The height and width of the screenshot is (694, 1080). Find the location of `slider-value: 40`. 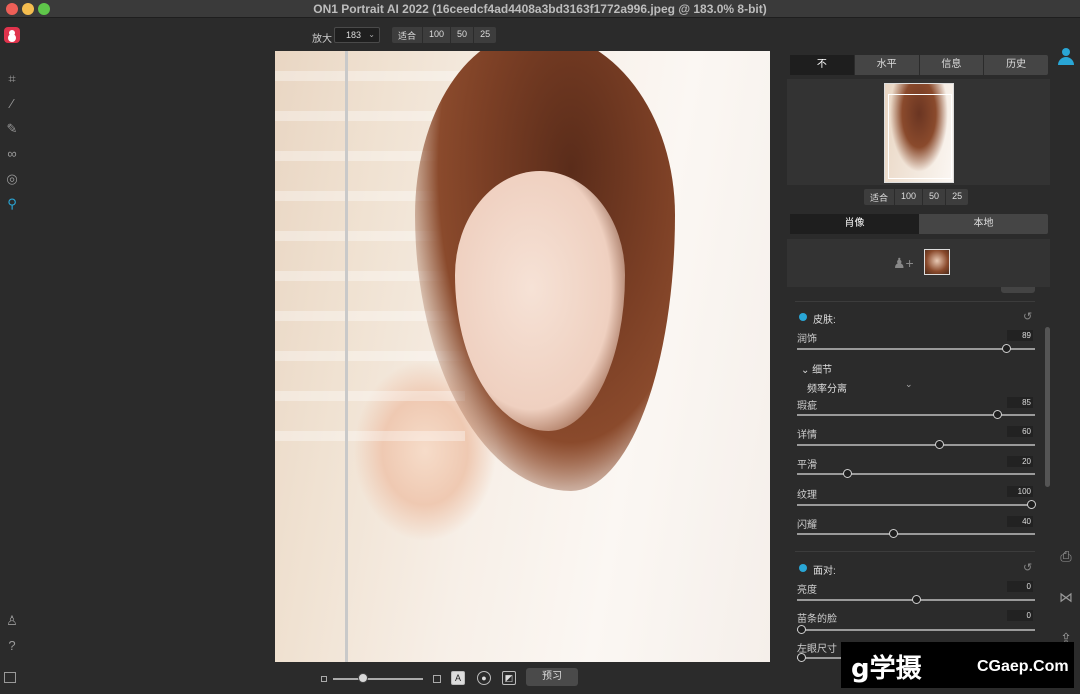

slider-value: 40 is located at coordinates (1020, 521).